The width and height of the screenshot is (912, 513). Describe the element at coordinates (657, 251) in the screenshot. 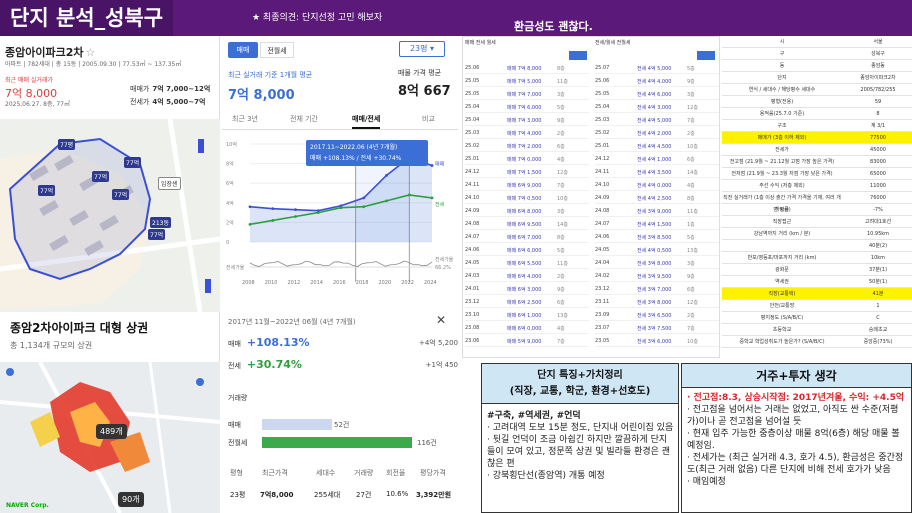

I see `transaction-row: 24.05 전세 4억 0,500 13층` at that location.